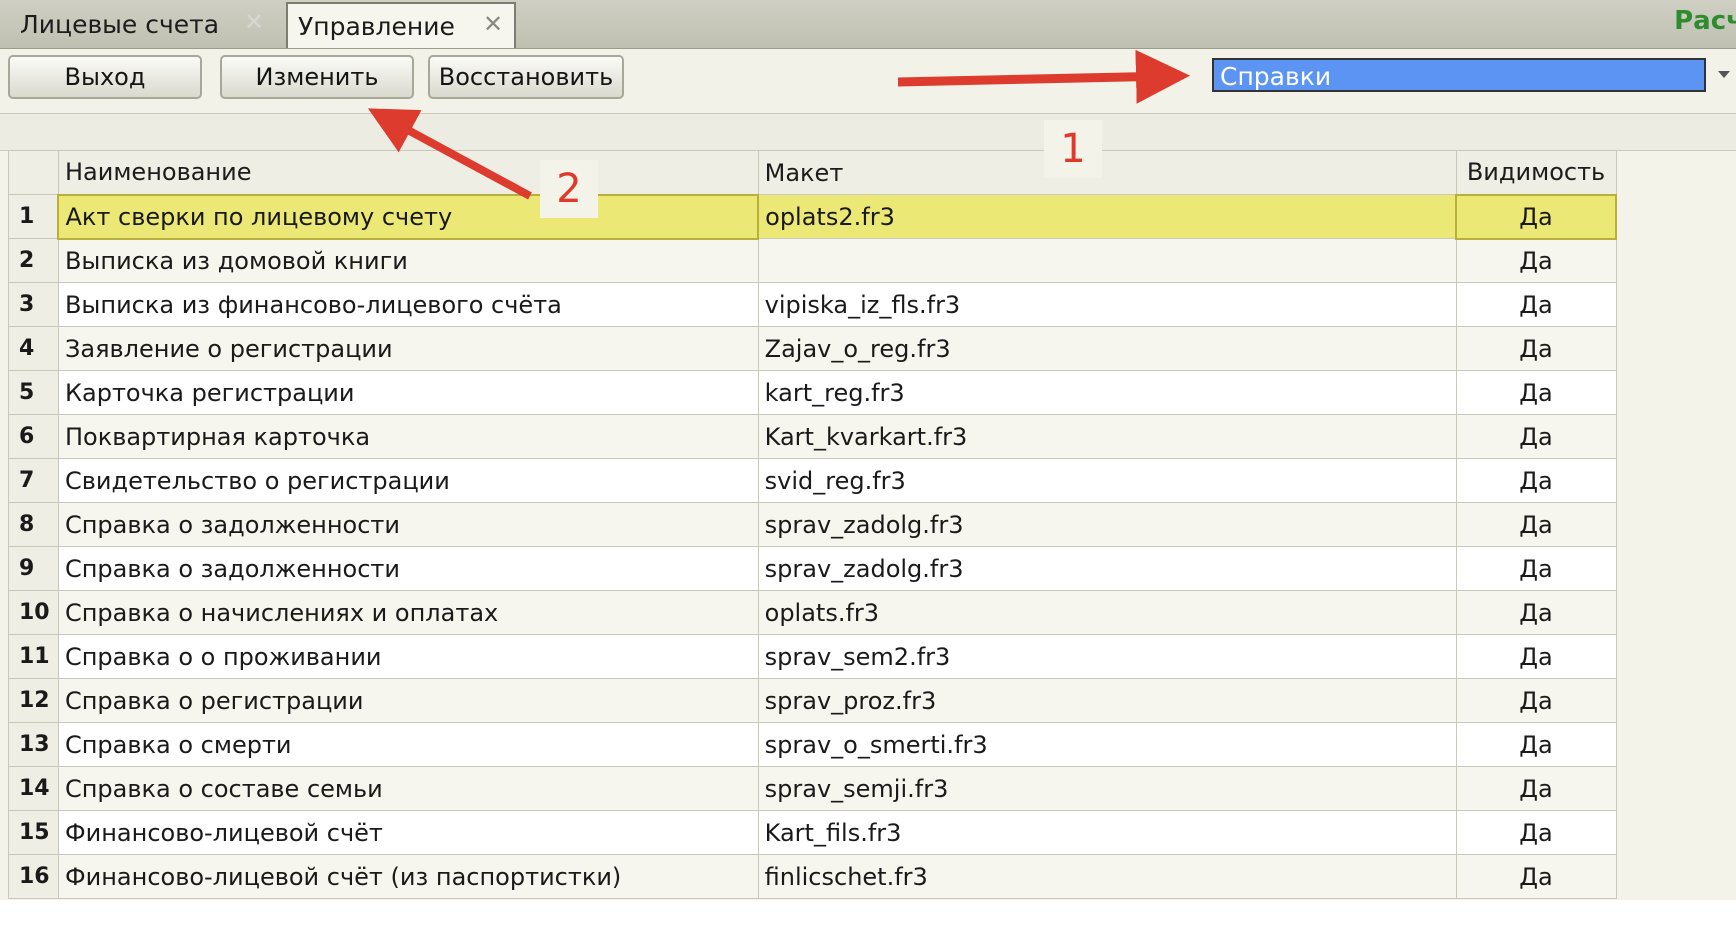 The width and height of the screenshot is (1736, 952). Describe the element at coordinates (1043, 76) in the screenshot. I see `arrow-to-dropdown` at that location.